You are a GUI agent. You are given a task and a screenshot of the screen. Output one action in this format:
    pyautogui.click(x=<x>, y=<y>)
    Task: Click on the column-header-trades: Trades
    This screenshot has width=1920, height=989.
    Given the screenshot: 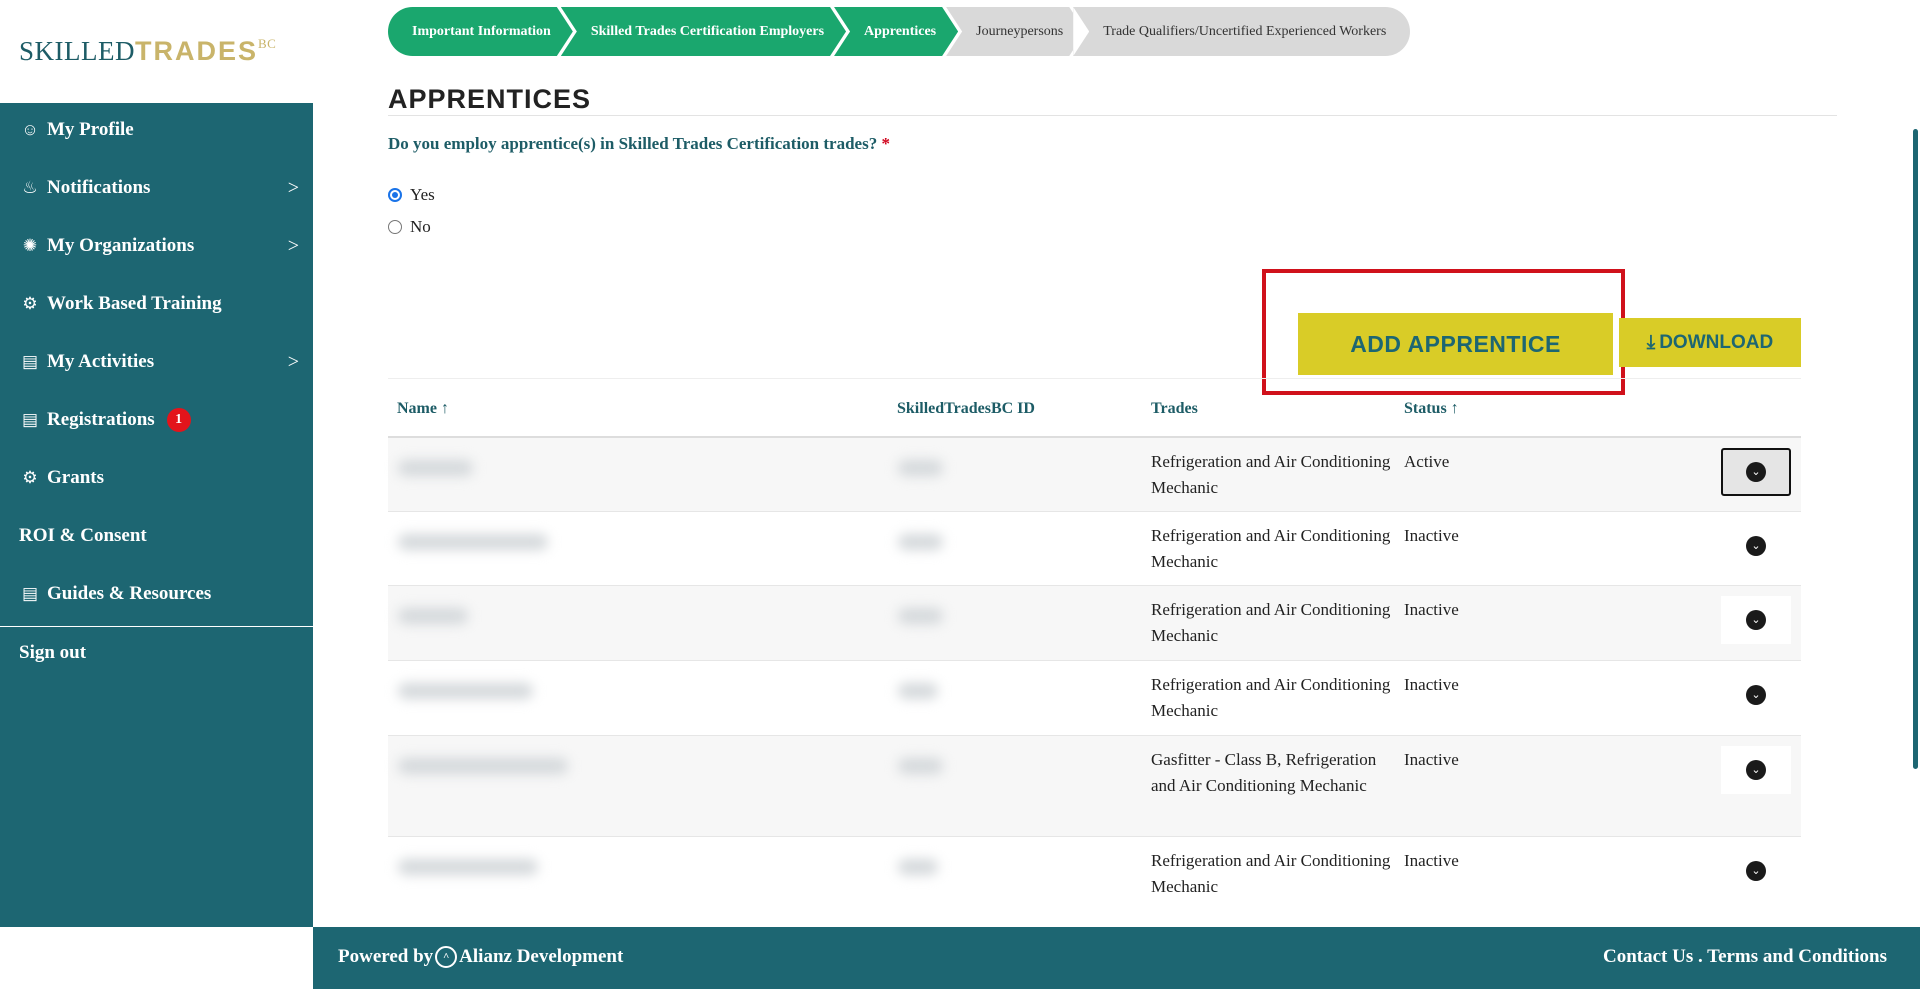 What is the action you would take?
    pyautogui.click(x=1174, y=409)
    